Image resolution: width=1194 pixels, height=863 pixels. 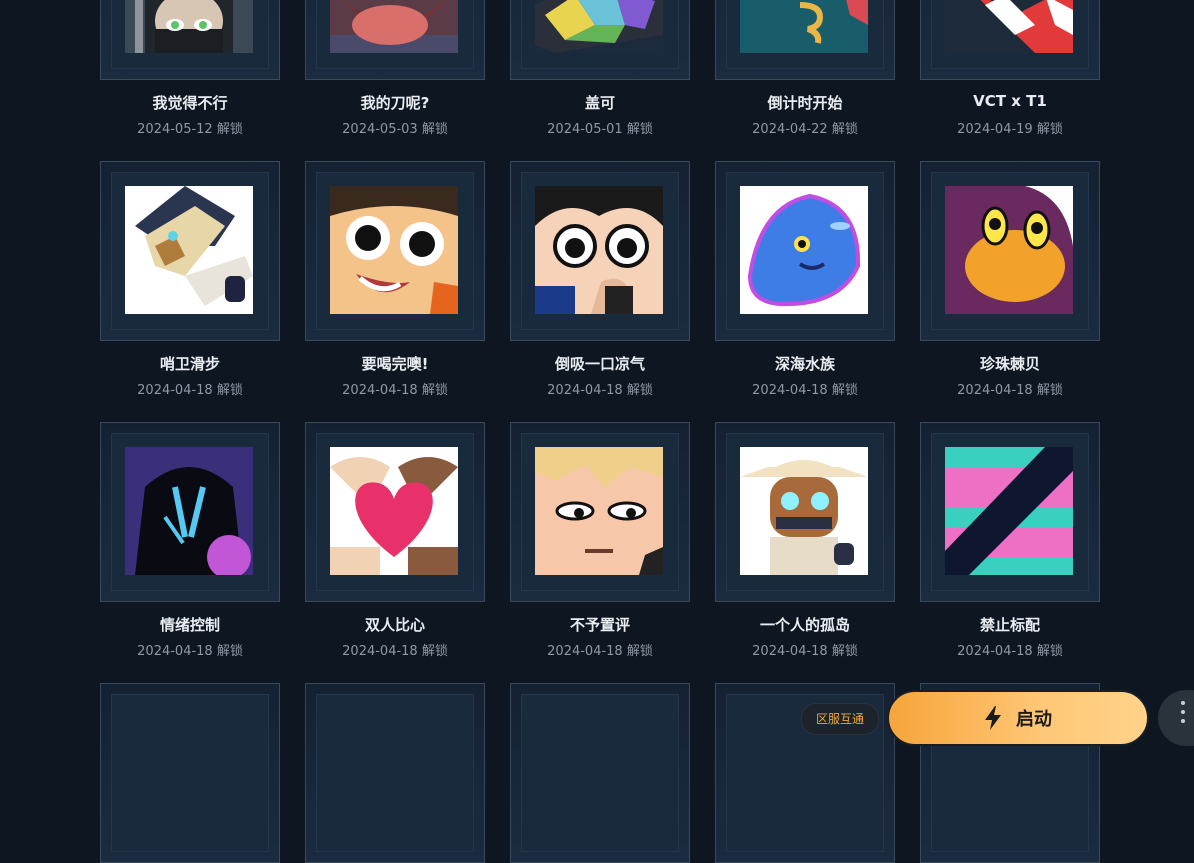 What do you see at coordinates (840, 719) in the screenshot?
I see `cross-server-badge: 区服互通` at bounding box center [840, 719].